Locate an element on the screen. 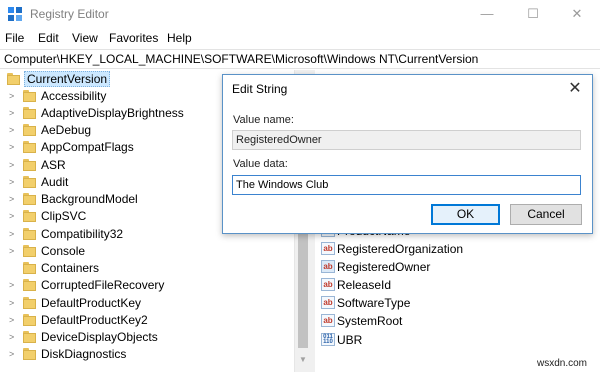  value-row: ab SystemRoot is located at coordinates (457, 321).